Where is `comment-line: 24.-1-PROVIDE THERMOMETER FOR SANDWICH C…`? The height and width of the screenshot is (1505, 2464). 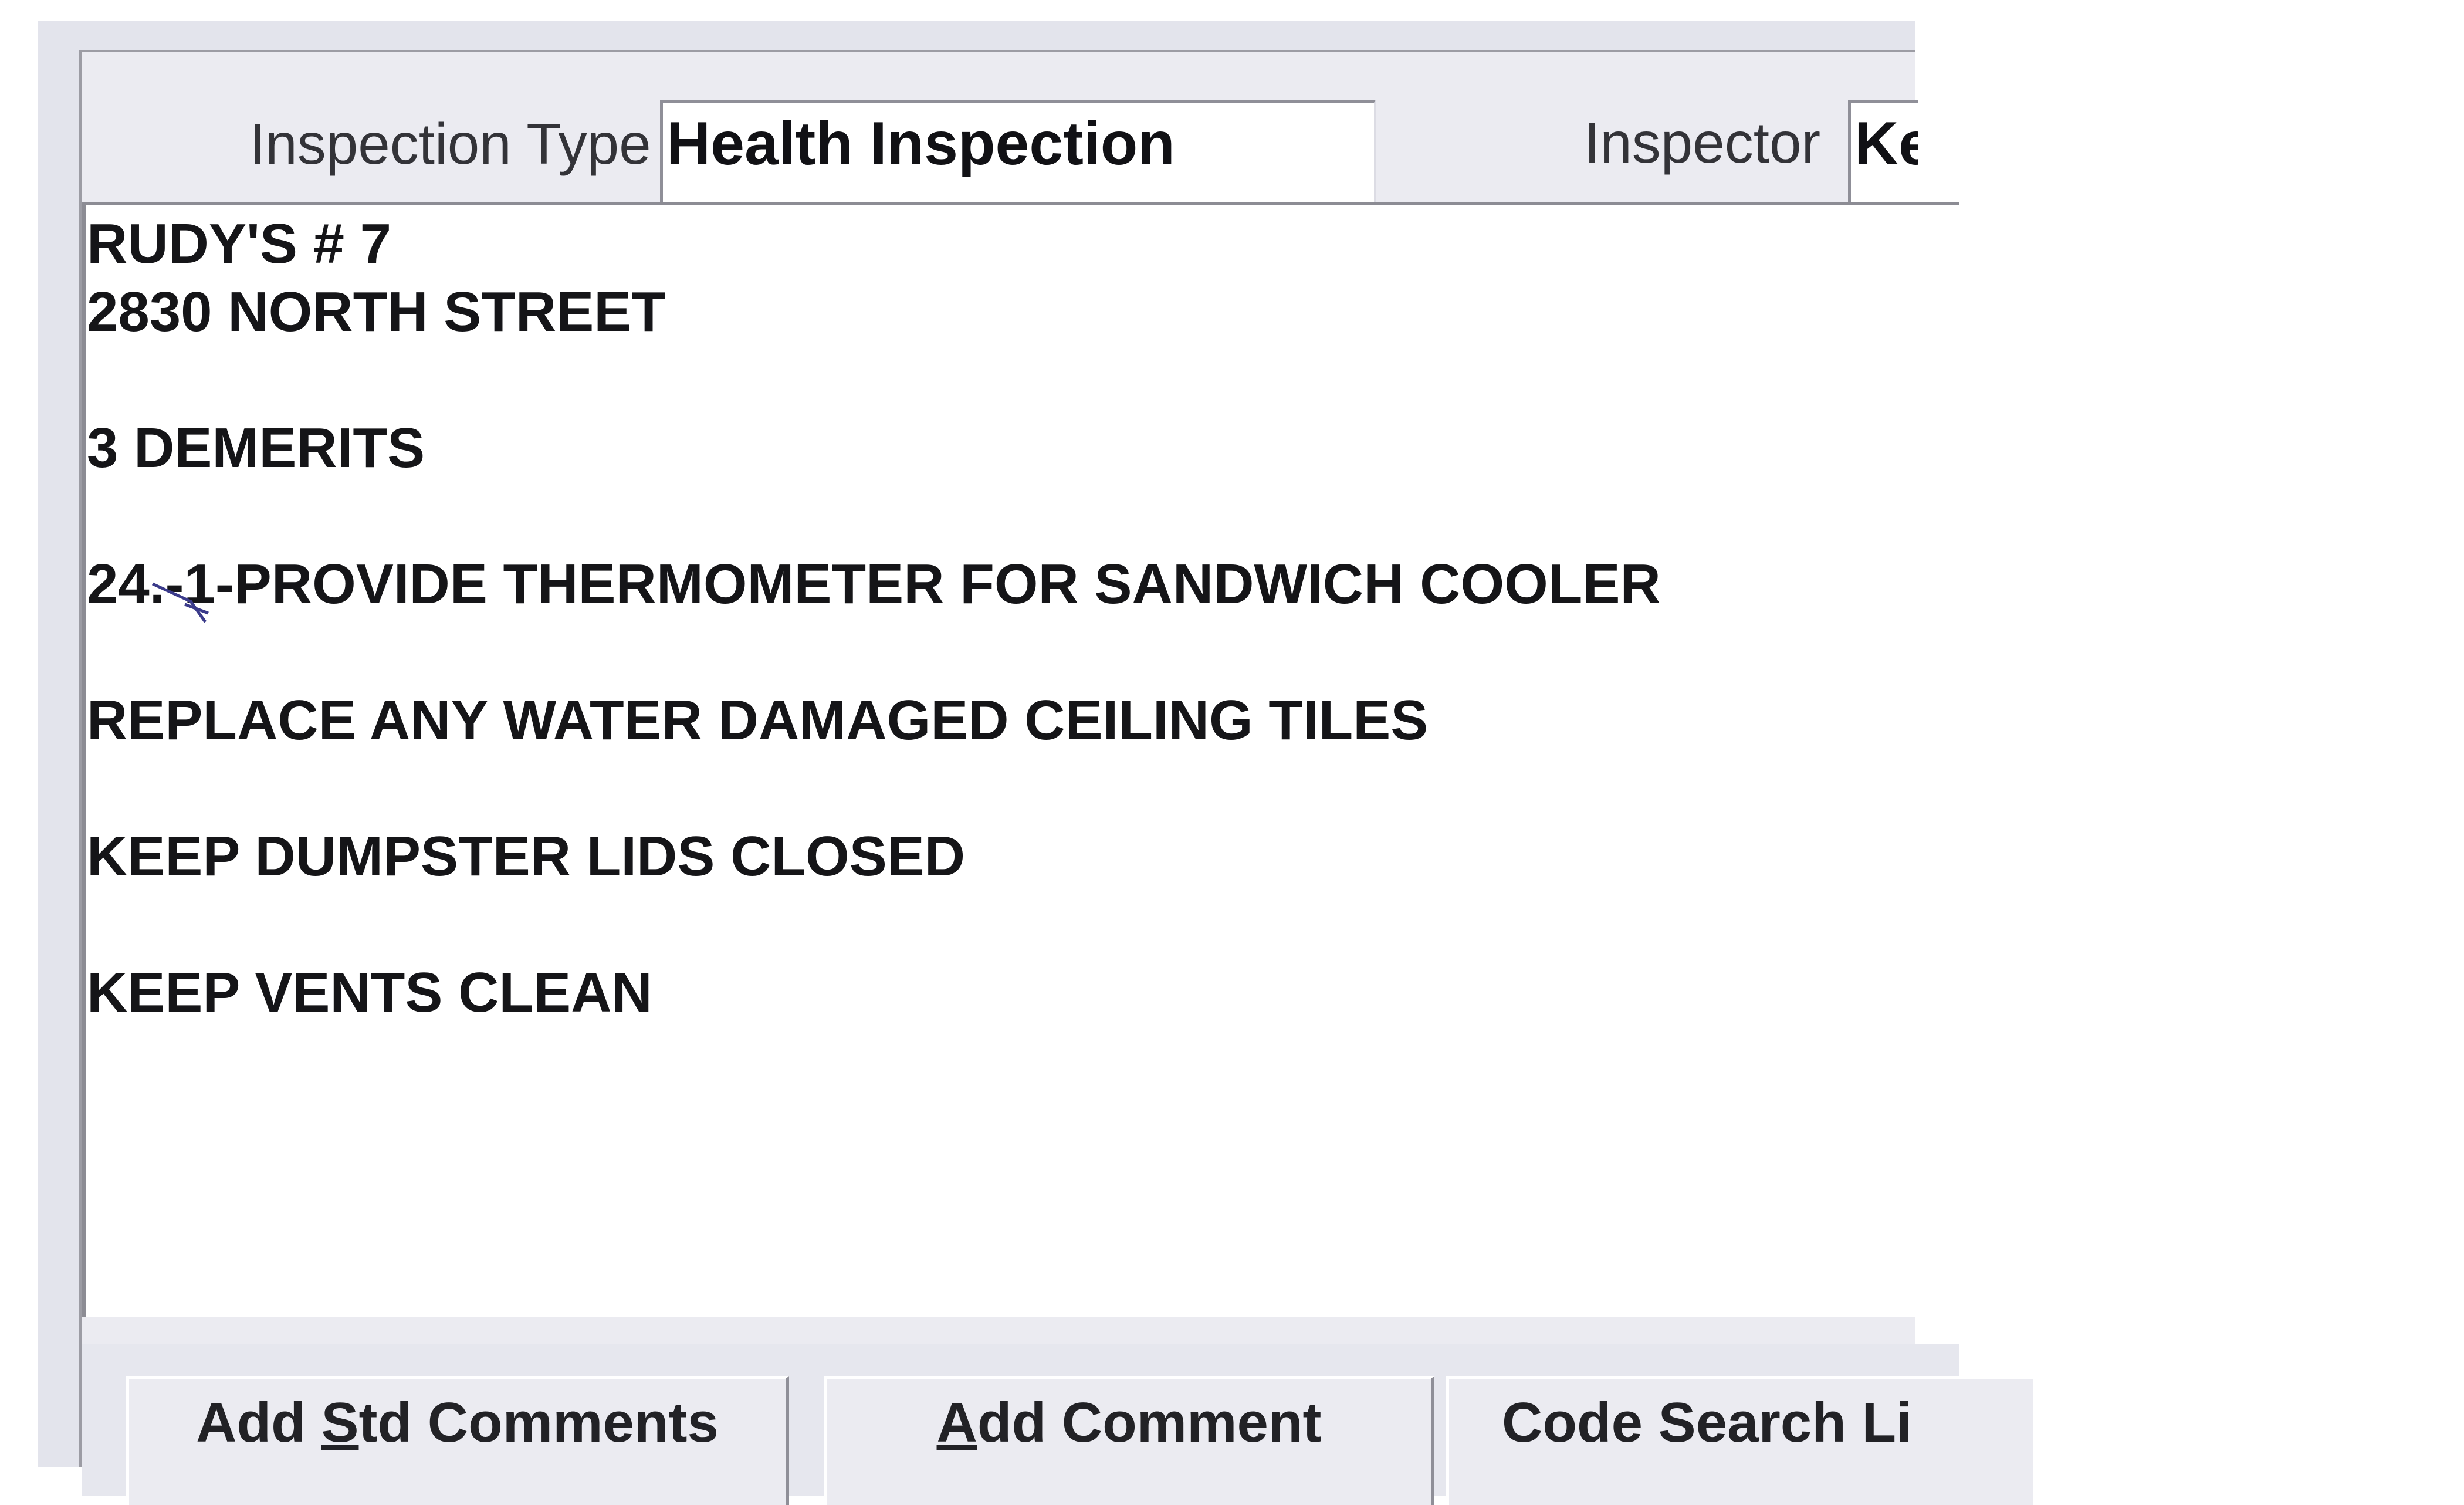
comment-line: 24.-1-PROVIDE THERMOMETER FOR SANDWICH C… is located at coordinates (874, 584).